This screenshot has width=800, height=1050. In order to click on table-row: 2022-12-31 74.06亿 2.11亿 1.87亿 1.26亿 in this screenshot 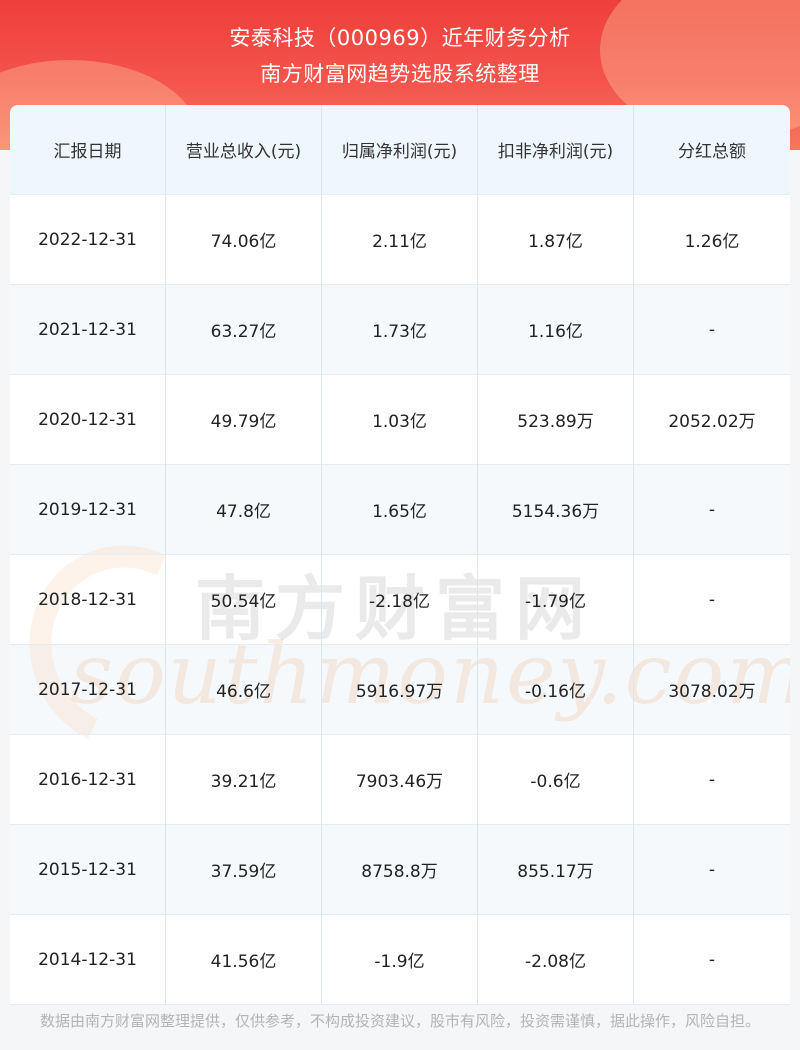, I will do `click(400, 240)`.